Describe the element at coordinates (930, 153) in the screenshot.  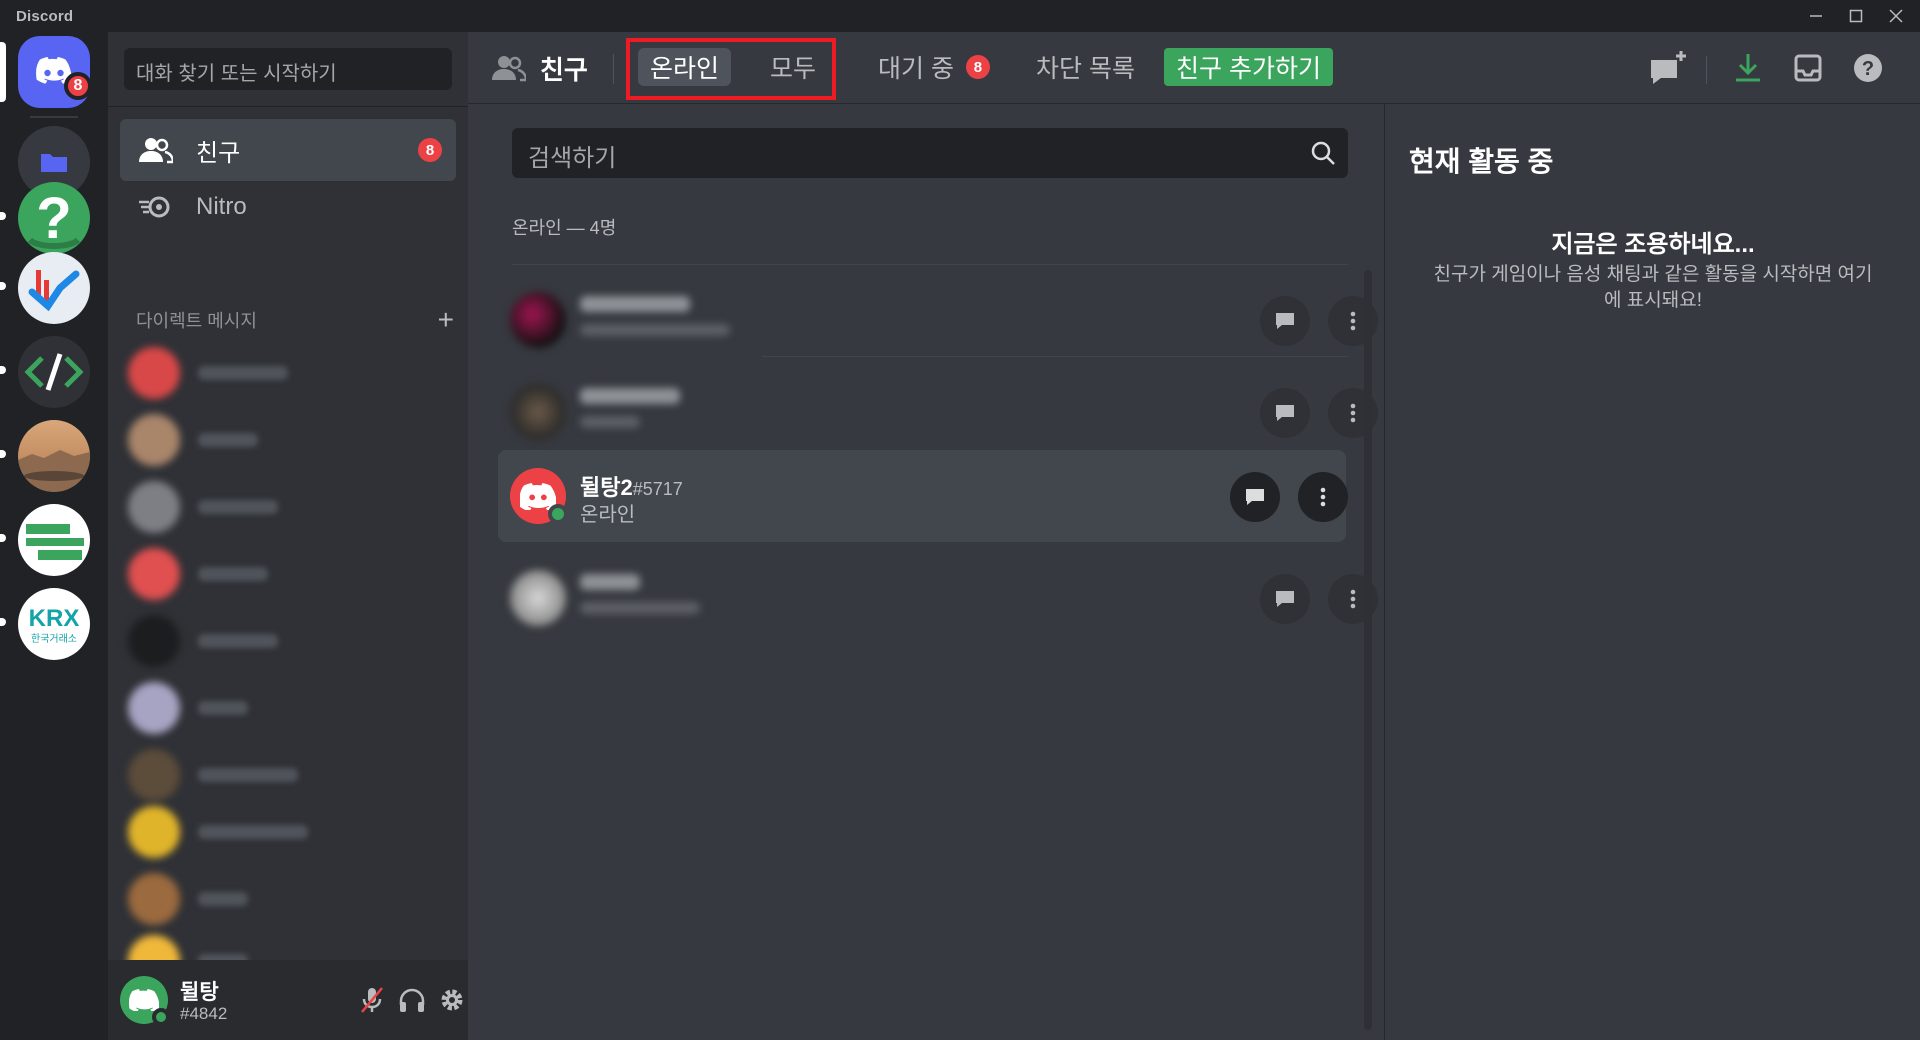
I see `friends-search-input: 검색하기` at that location.